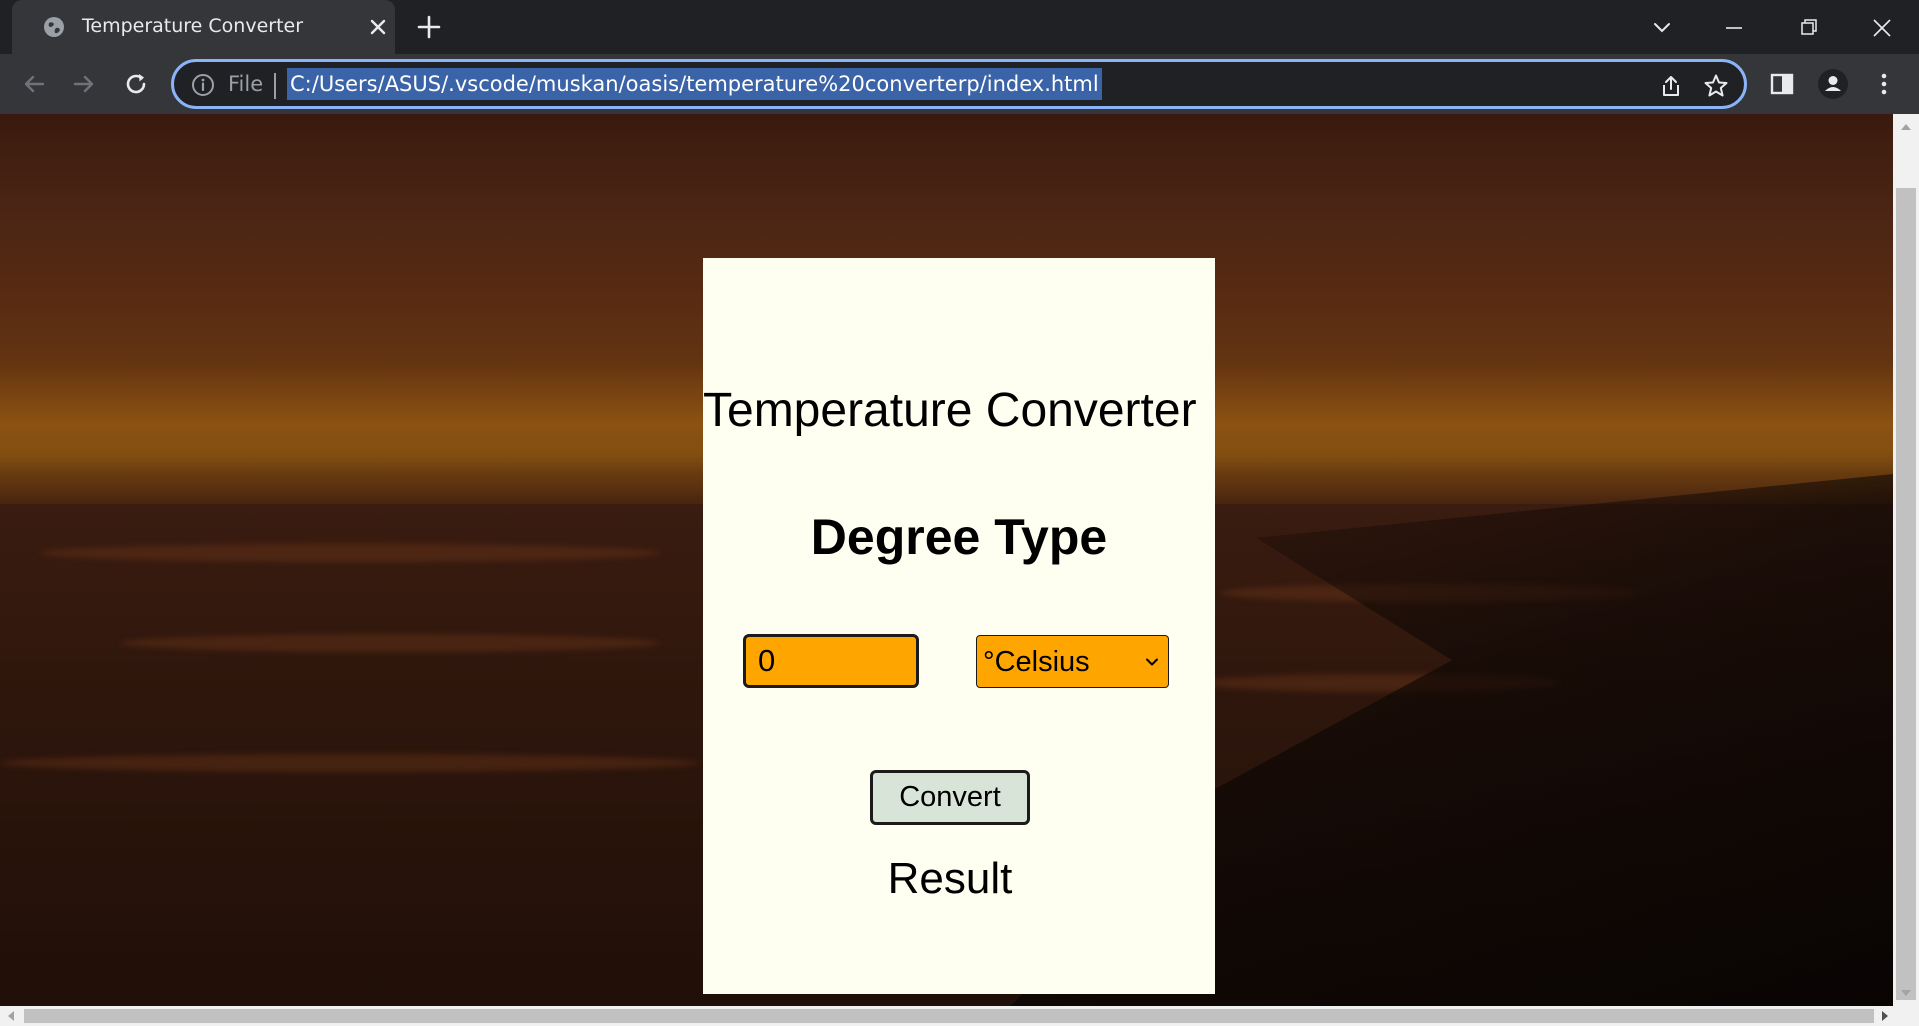 Image resolution: width=1919 pixels, height=1026 pixels. What do you see at coordinates (950, 410) in the screenshot?
I see `page-title: Temperature Converter` at bounding box center [950, 410].